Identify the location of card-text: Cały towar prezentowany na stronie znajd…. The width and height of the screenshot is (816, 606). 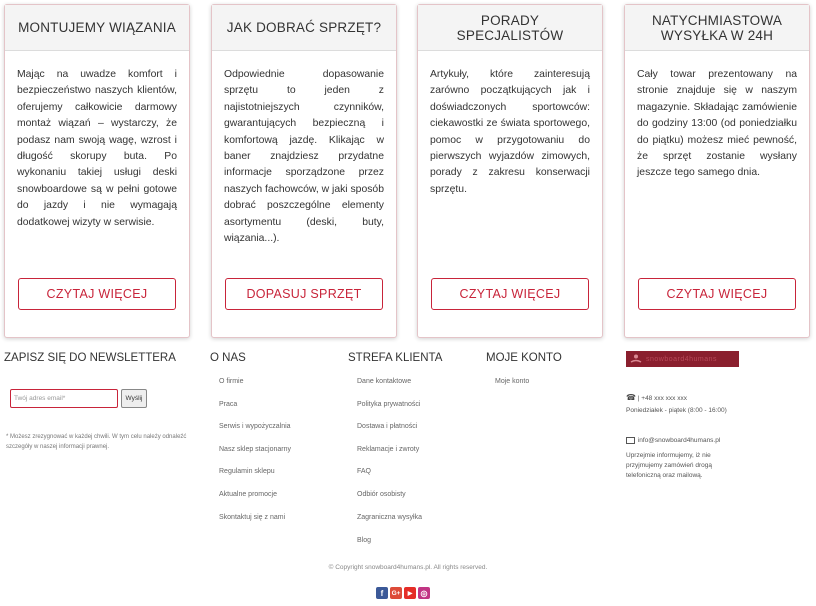
(717, 124).